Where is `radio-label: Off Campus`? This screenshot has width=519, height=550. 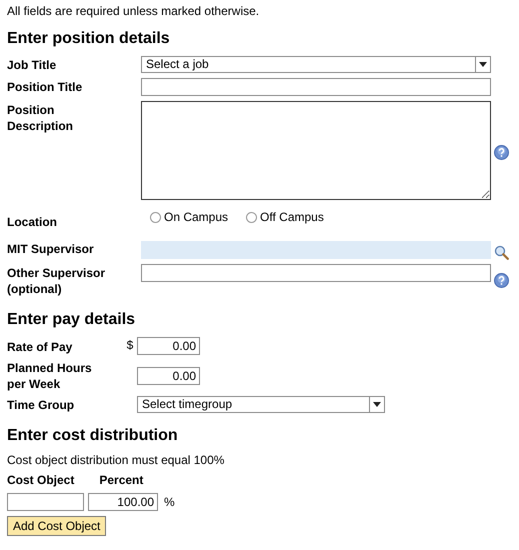
radio-label: Off Campus is located at coordinates (292, 217).